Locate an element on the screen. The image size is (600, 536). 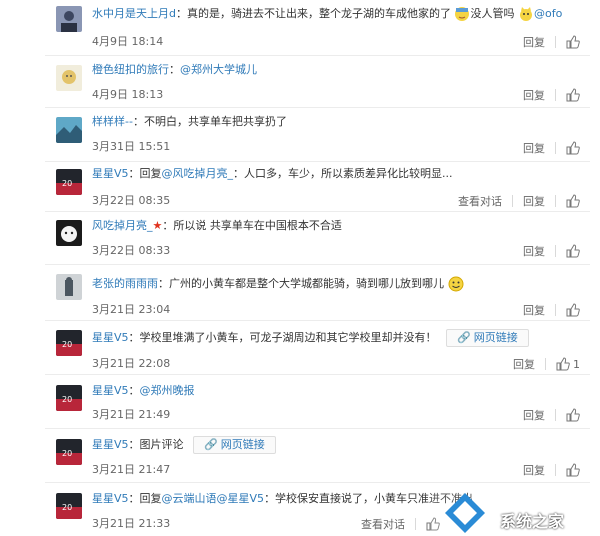
comment-actions: 查看对话 回复 is located at coordinates (519, 201).